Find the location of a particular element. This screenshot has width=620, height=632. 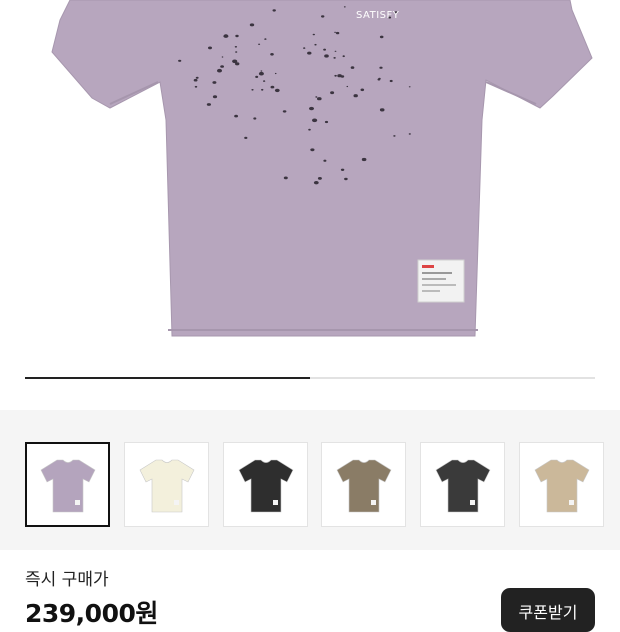

gallery-progress-bar is located at coordinates (310, 378).